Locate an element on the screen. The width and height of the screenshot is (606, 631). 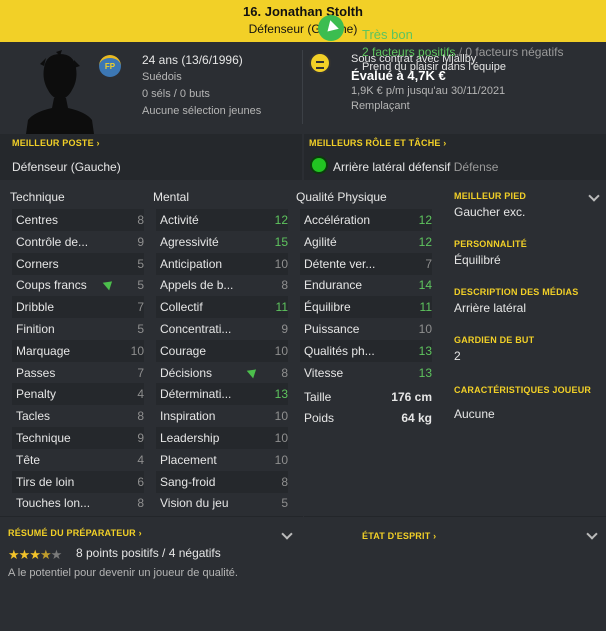
attribute-row: Déterminati... 13 is located at coordinates (222, 394).